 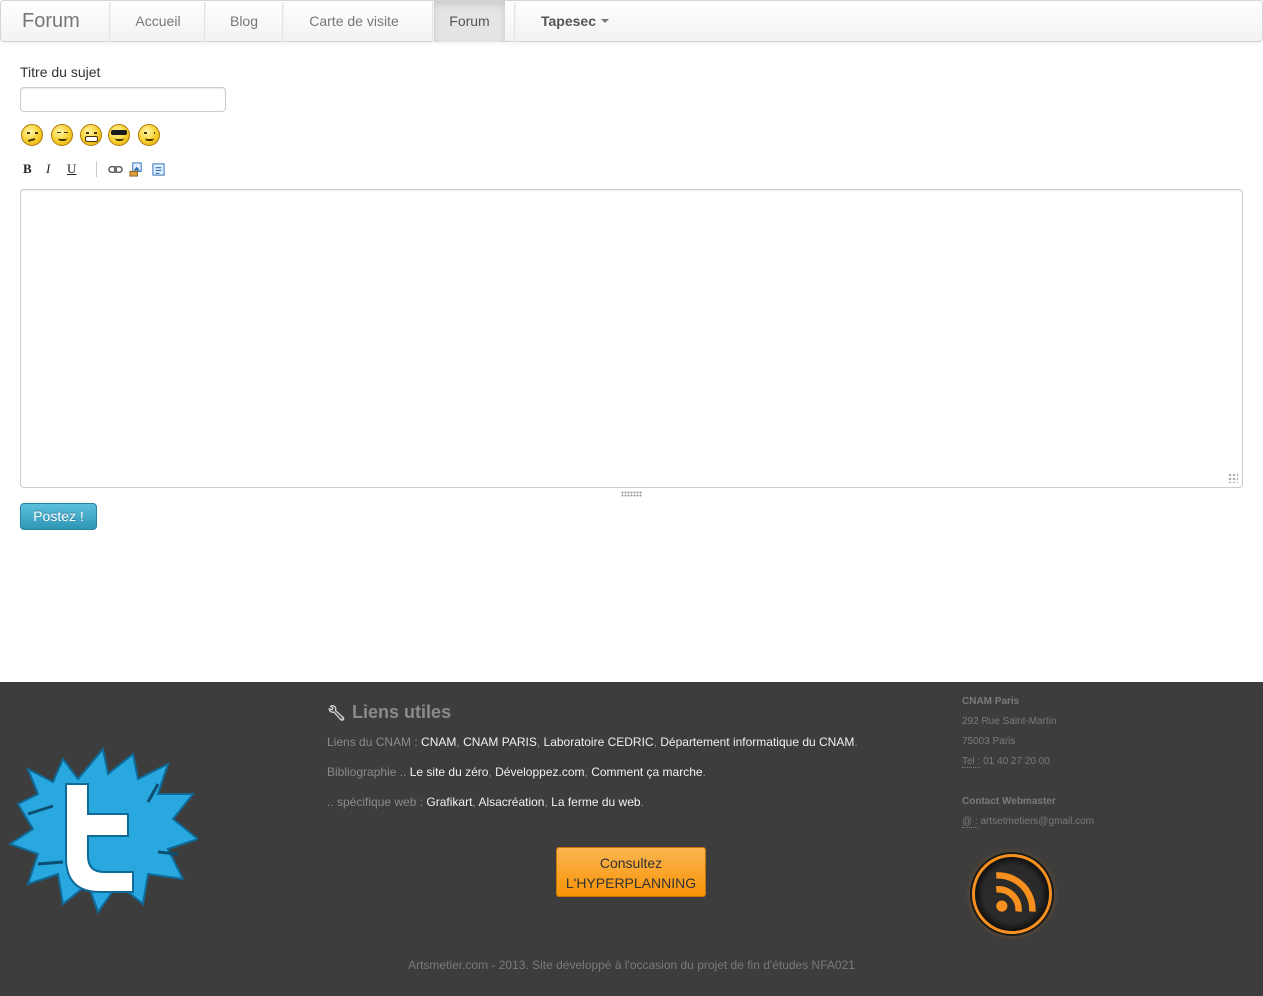 I want to click on link-laboratoire-cedric: Laboratoire CEDRIC, so click(x=599, y=742).